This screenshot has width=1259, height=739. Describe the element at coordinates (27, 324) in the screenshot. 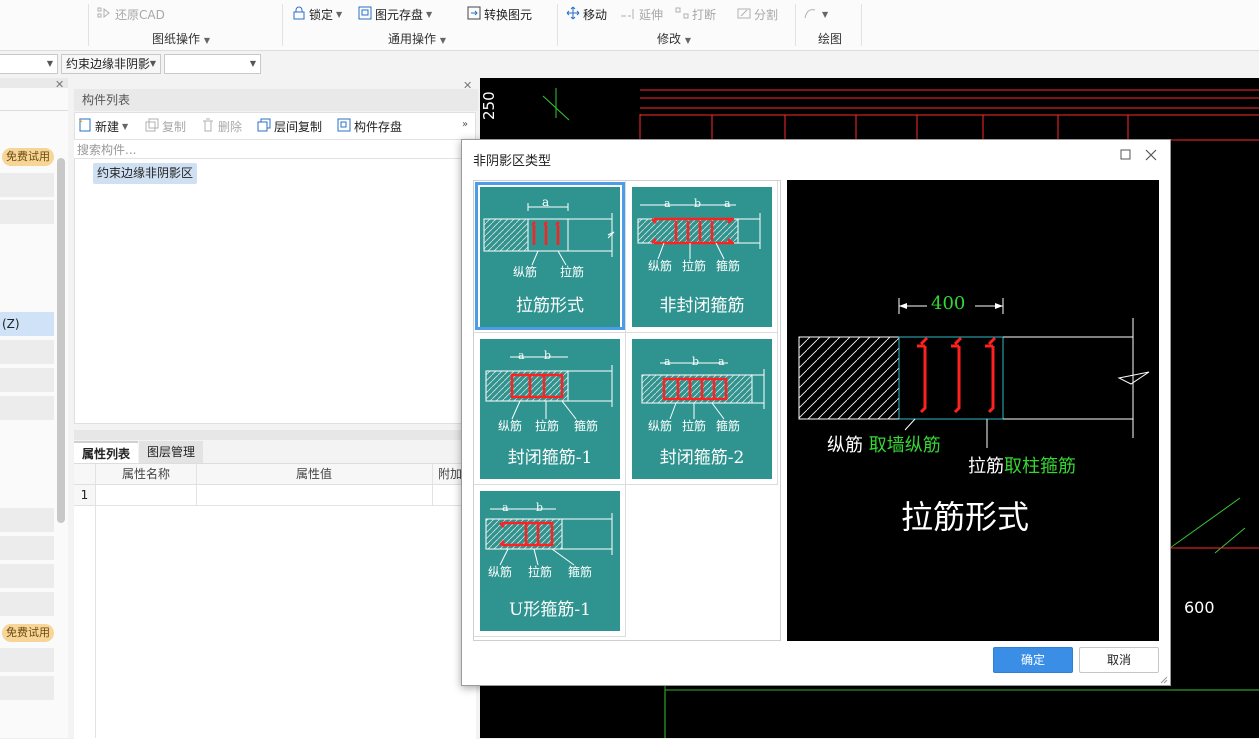

I see `list-item-selected: (Z)` at that location.